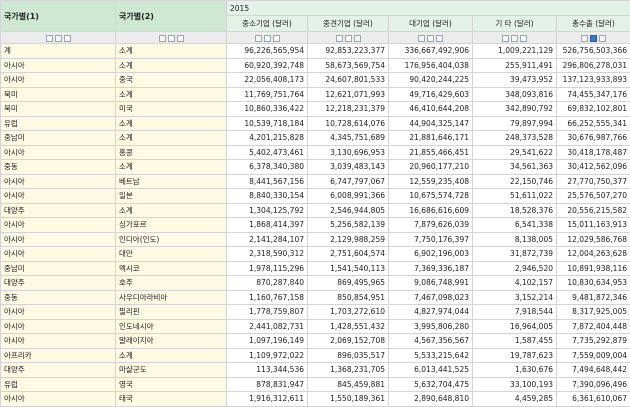  What do you see at coordinates (515, 51) in the screenshot?
I see `other-value-cell: 1,009,221,129` at bounding box center [515, 51].